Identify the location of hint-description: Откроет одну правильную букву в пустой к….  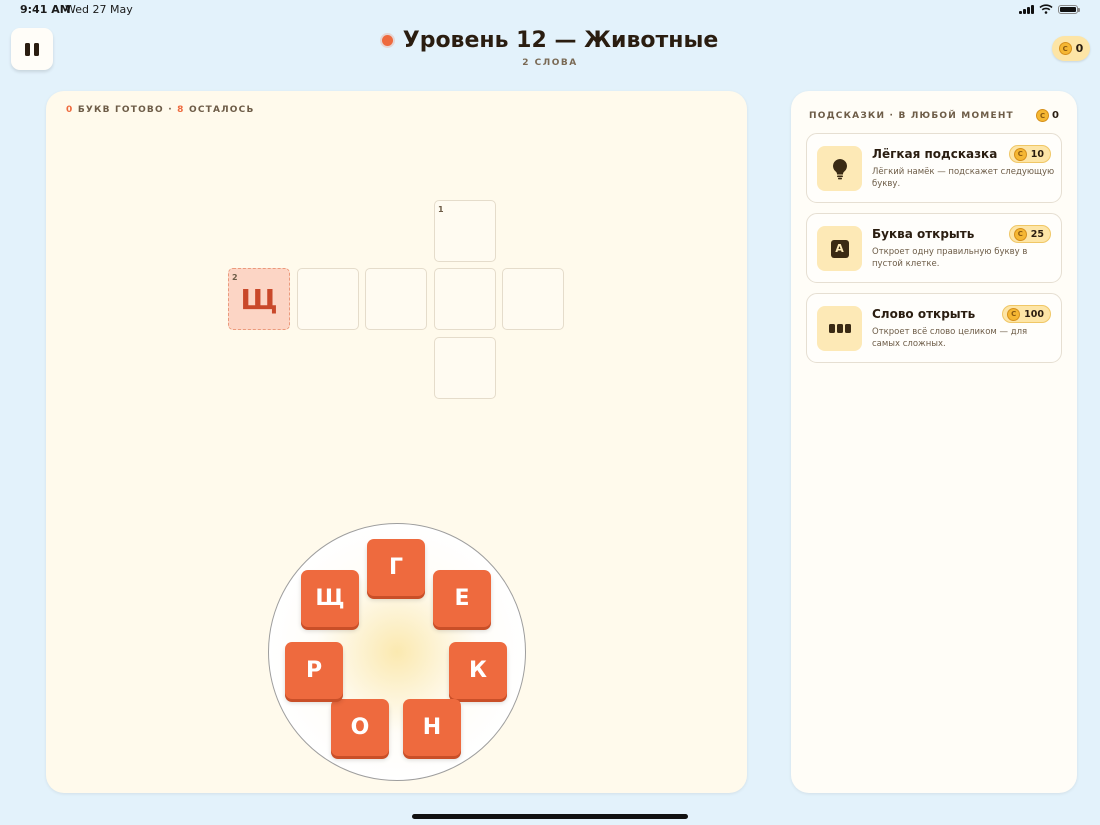
(950, 258).